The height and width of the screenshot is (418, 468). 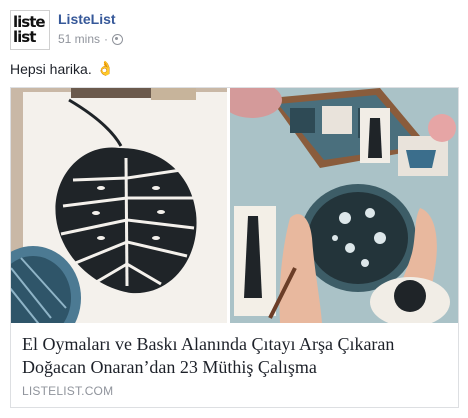 I want to click on ok-hand-emoji: 👌, so click(x=105, y=68).